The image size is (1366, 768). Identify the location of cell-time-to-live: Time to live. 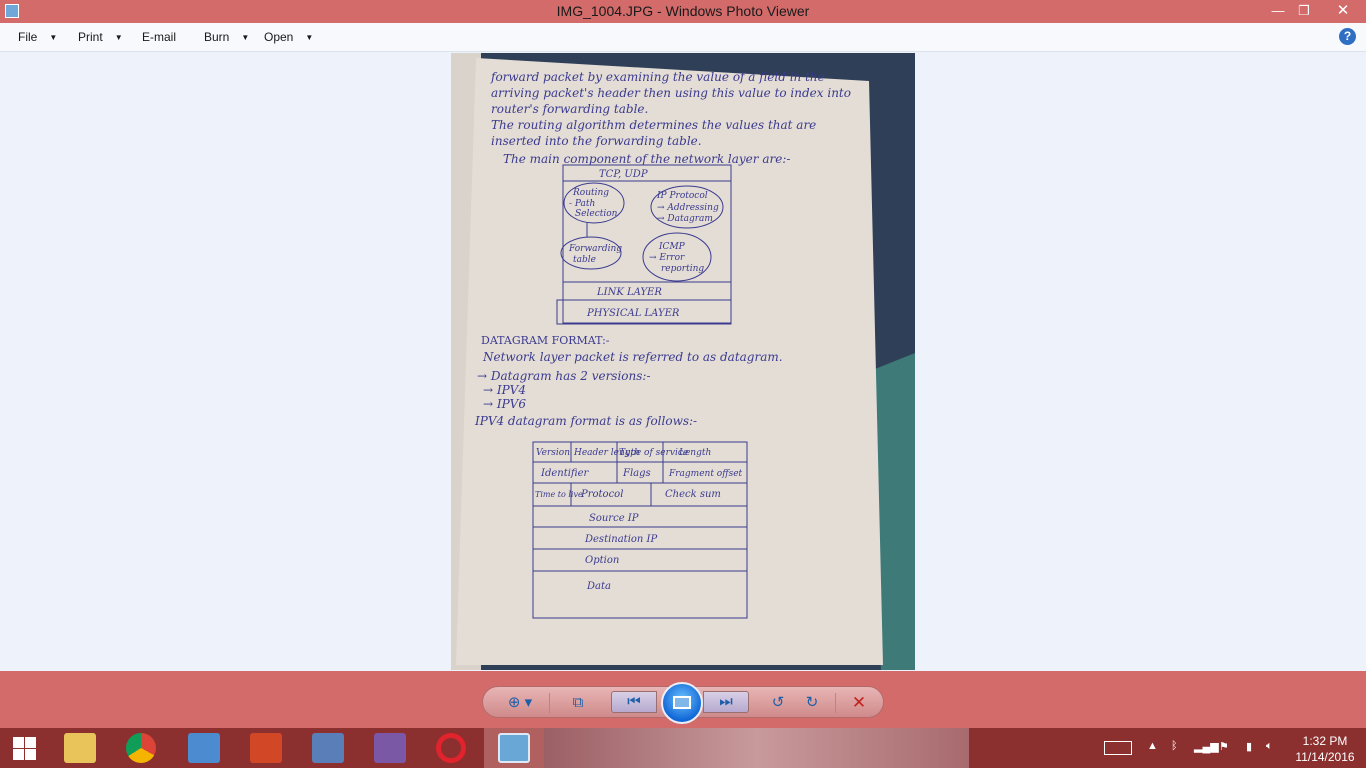
(559, 494).